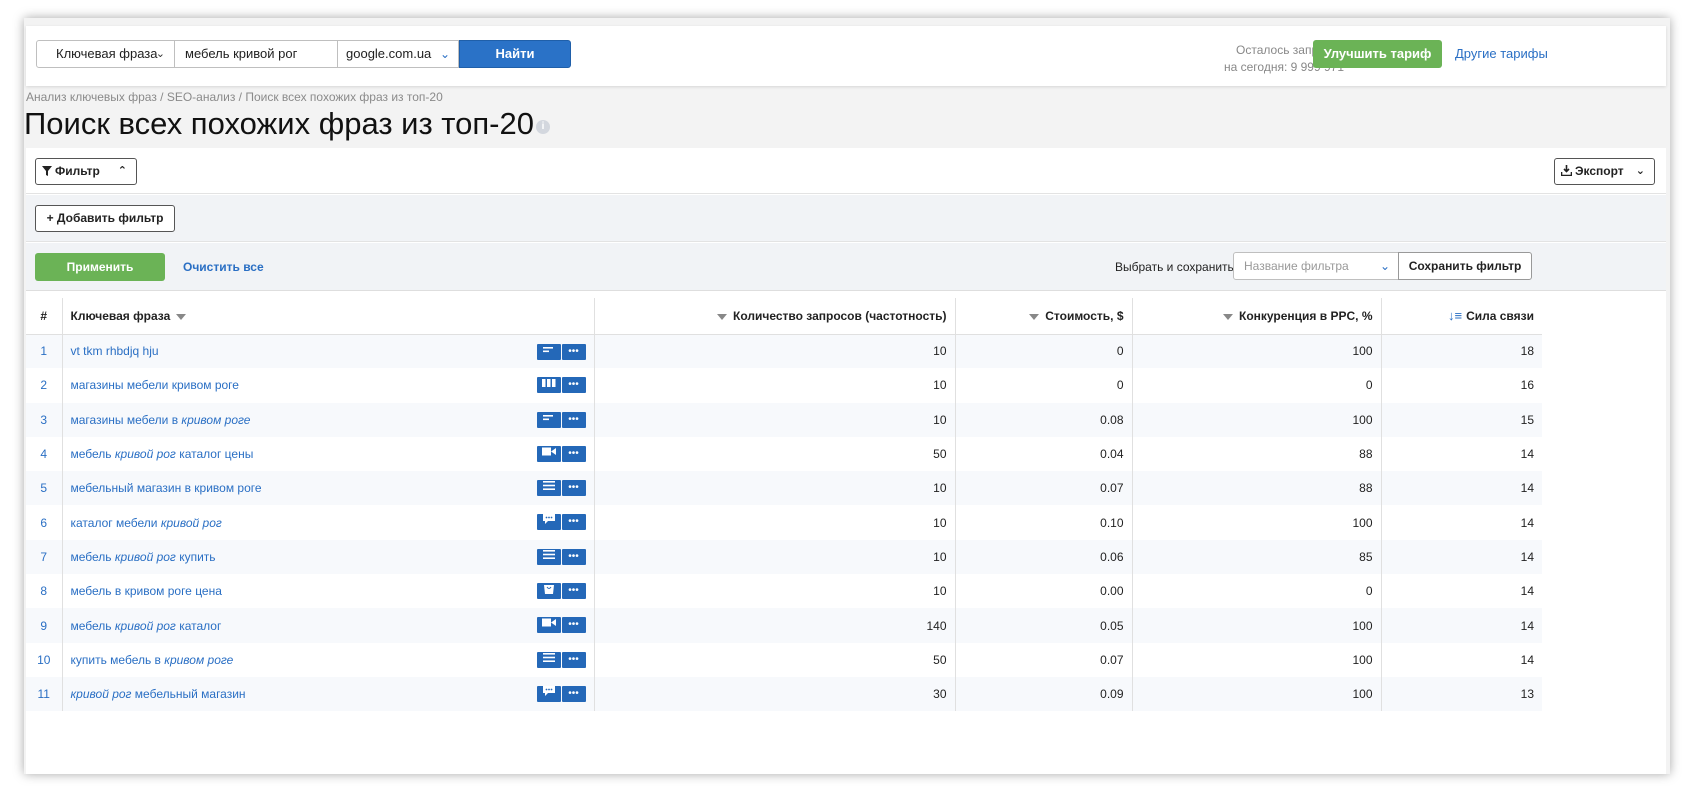  Describe the element at coordinates (328, 659) in the screenshot. I see `keyword-cell: купить мебель в кривом роге •••` at that location.